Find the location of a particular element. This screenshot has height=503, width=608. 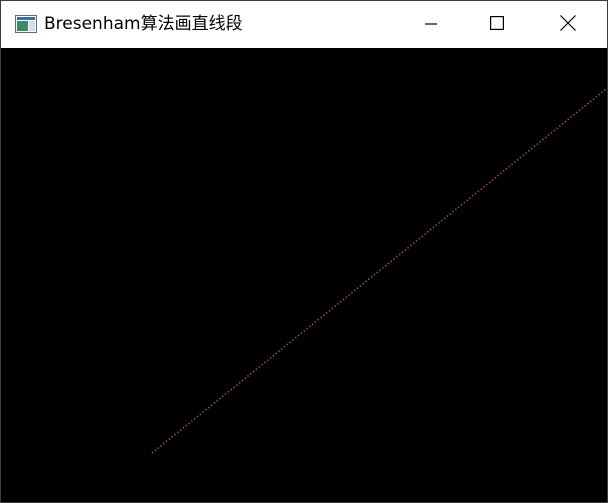

close-icon is located at coordinates (568, 24).